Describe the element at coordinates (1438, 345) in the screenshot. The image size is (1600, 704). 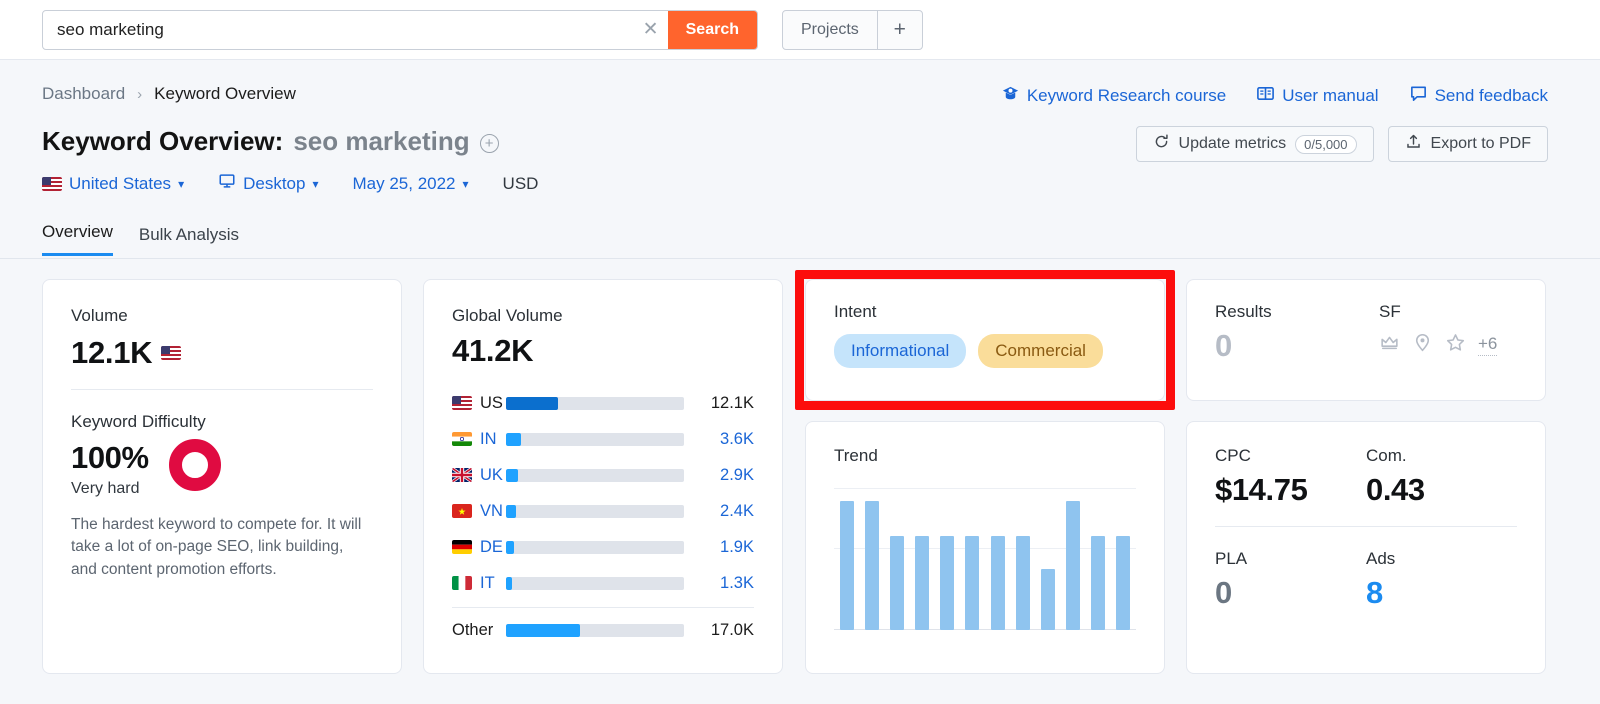
I see `sf-icon-list: +6` at that location.